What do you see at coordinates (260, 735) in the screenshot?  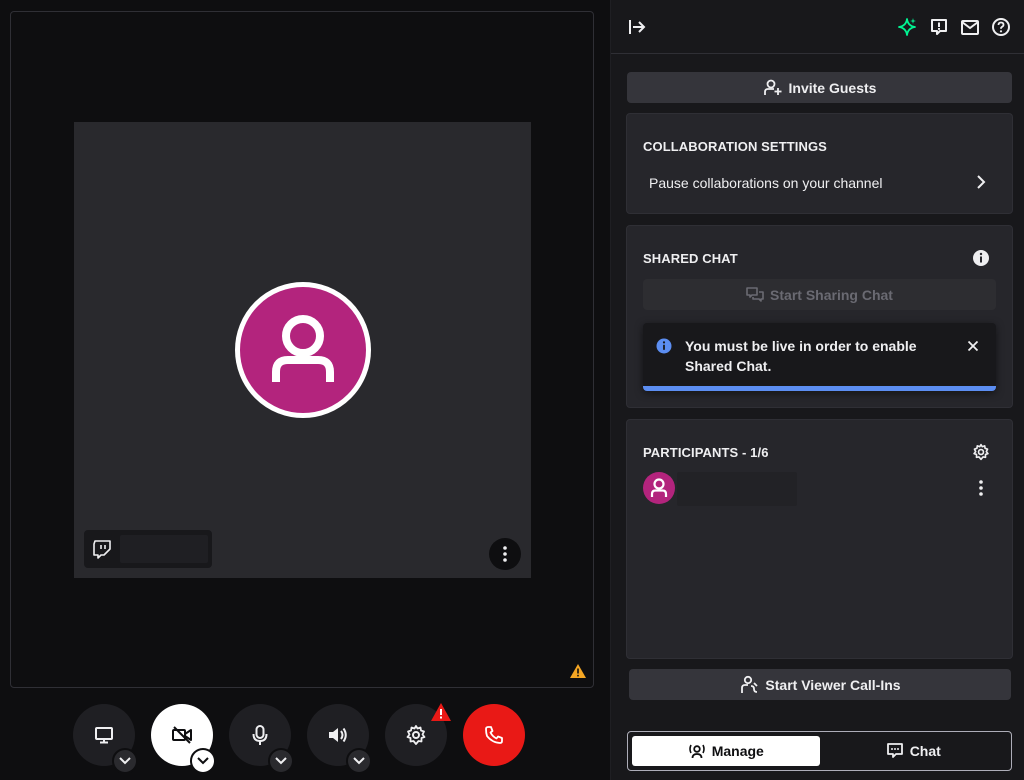 I see `microphone-icon` at bounding box center [260, 735].